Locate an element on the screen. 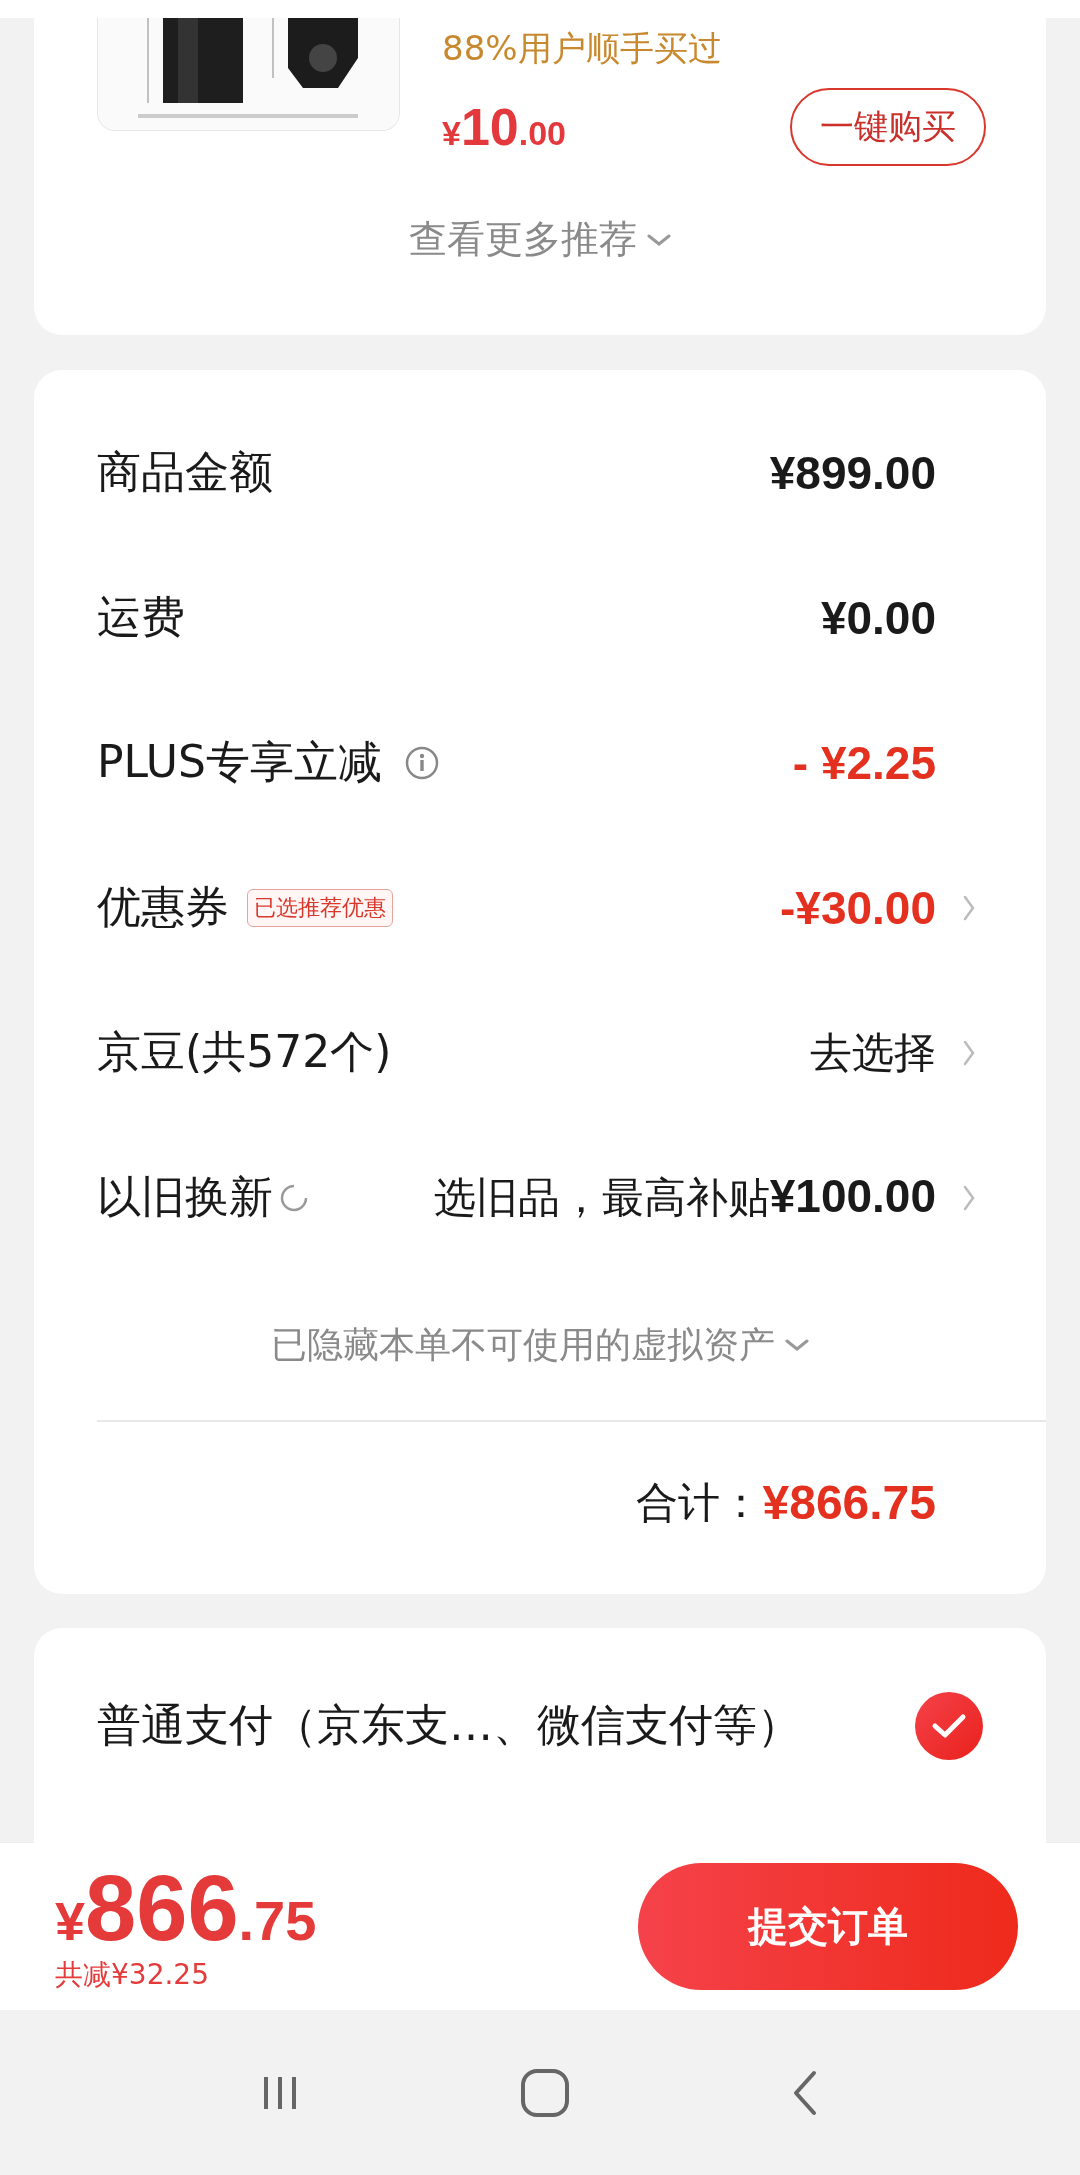 This screenshot has height=2175, width=1080. see-more-link: 查看更多推荐 is located at coordinates (523, 239).